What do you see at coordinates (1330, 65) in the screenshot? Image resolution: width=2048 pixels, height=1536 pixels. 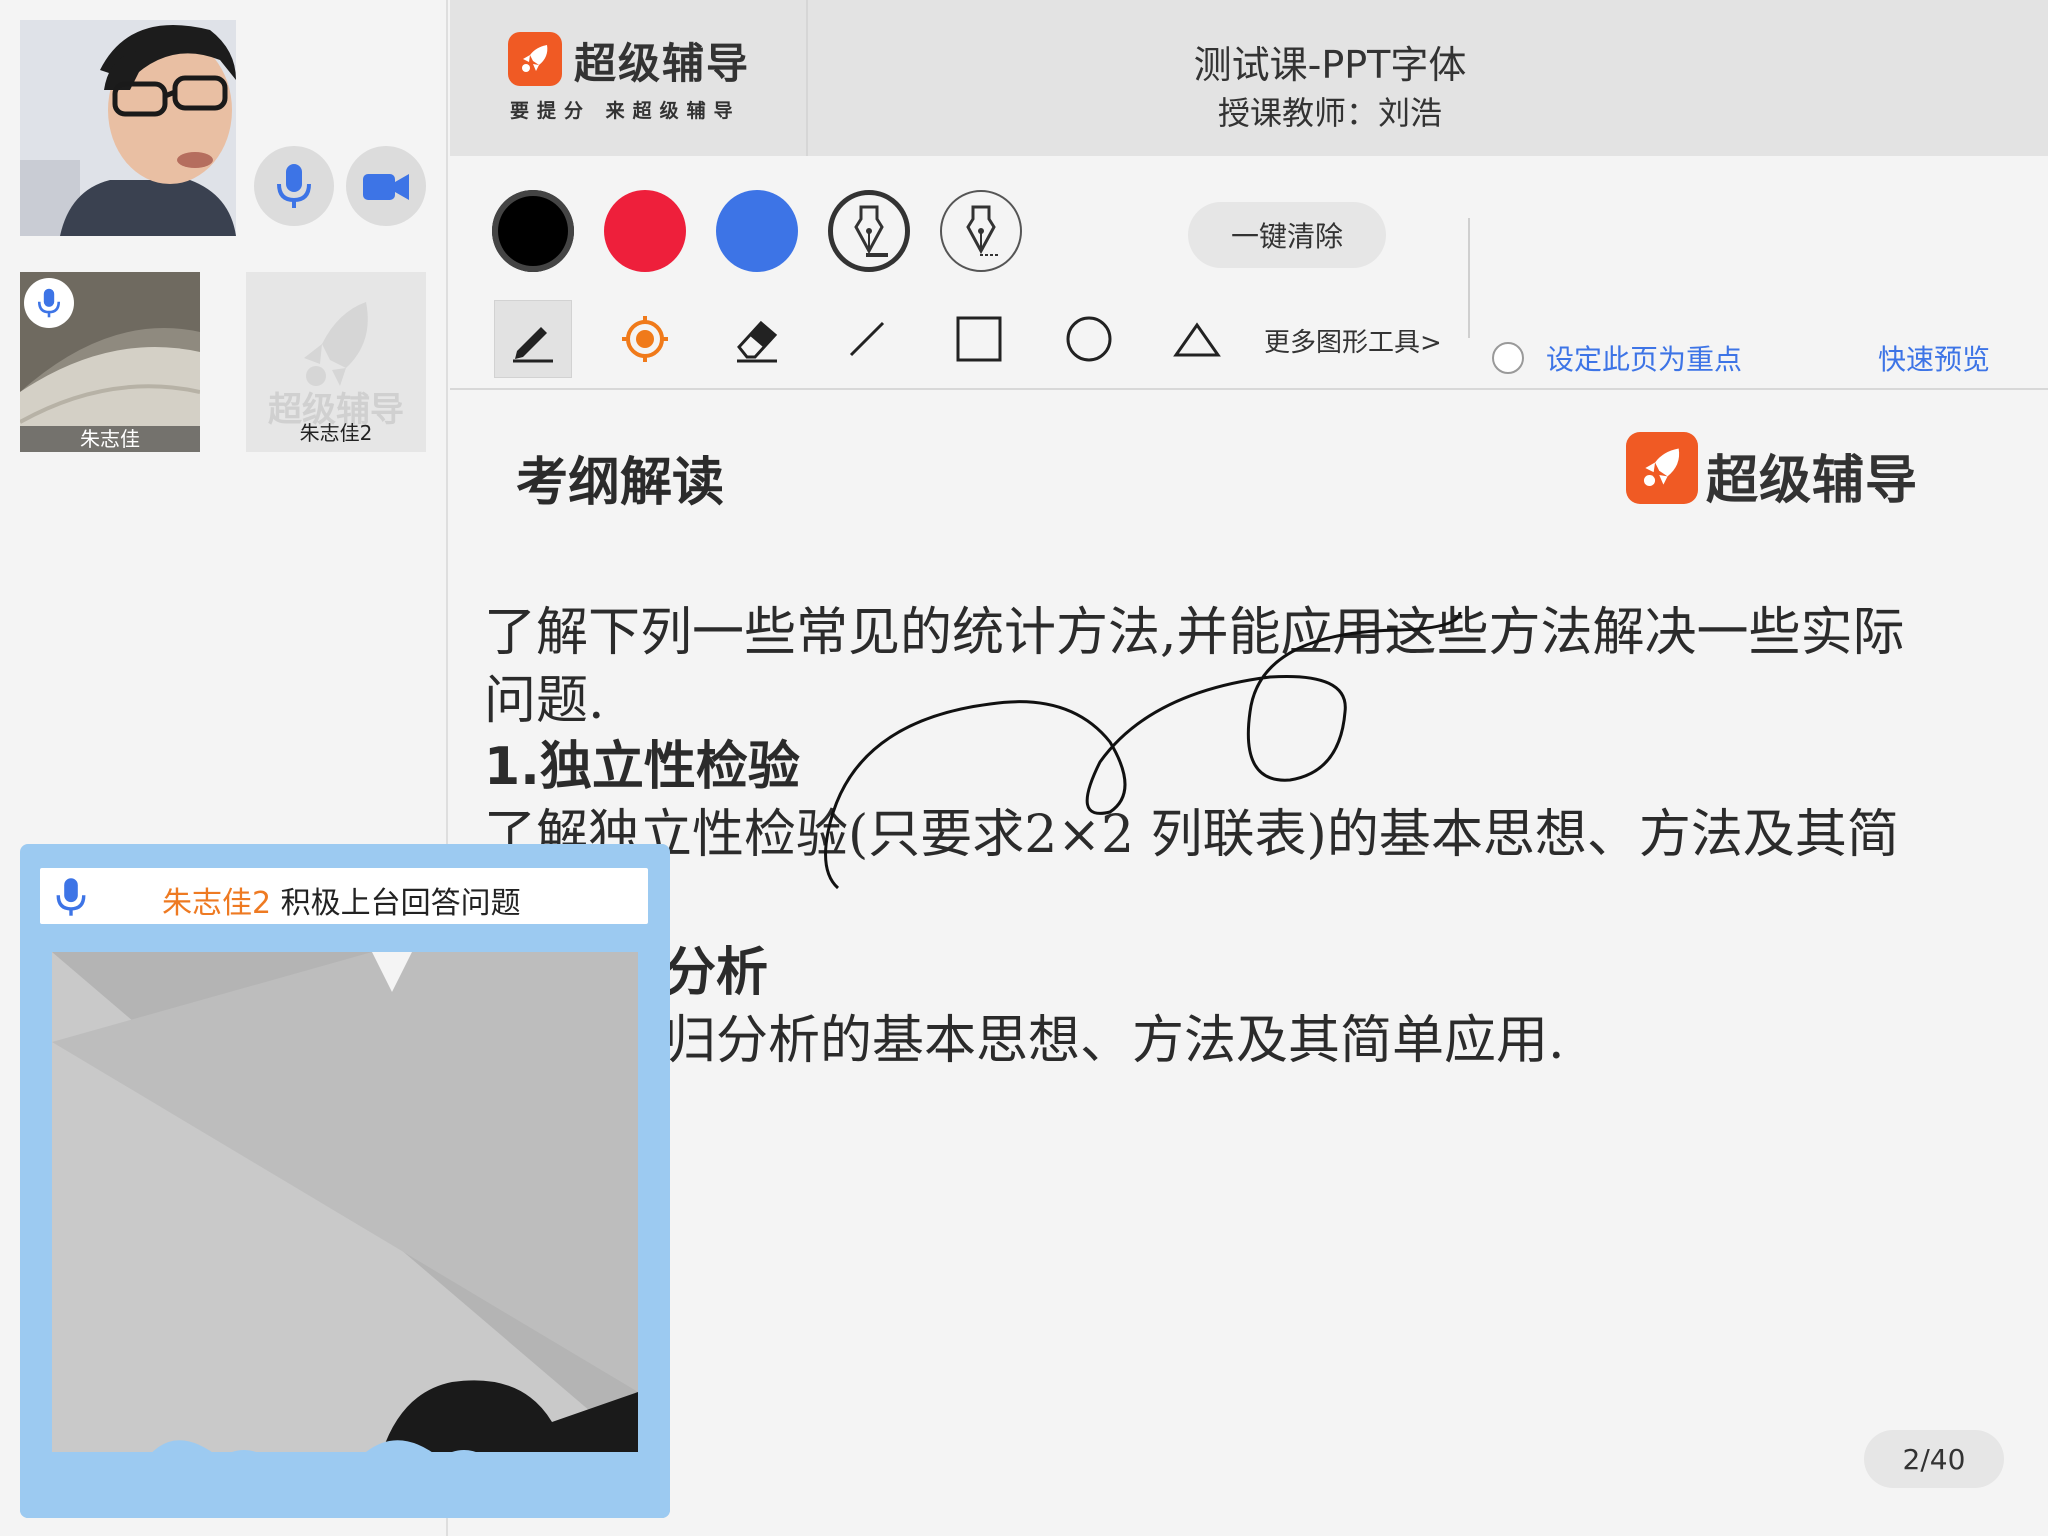 I see `course-title: 测试课-PPT字体` at bounding box center [1330, 65].